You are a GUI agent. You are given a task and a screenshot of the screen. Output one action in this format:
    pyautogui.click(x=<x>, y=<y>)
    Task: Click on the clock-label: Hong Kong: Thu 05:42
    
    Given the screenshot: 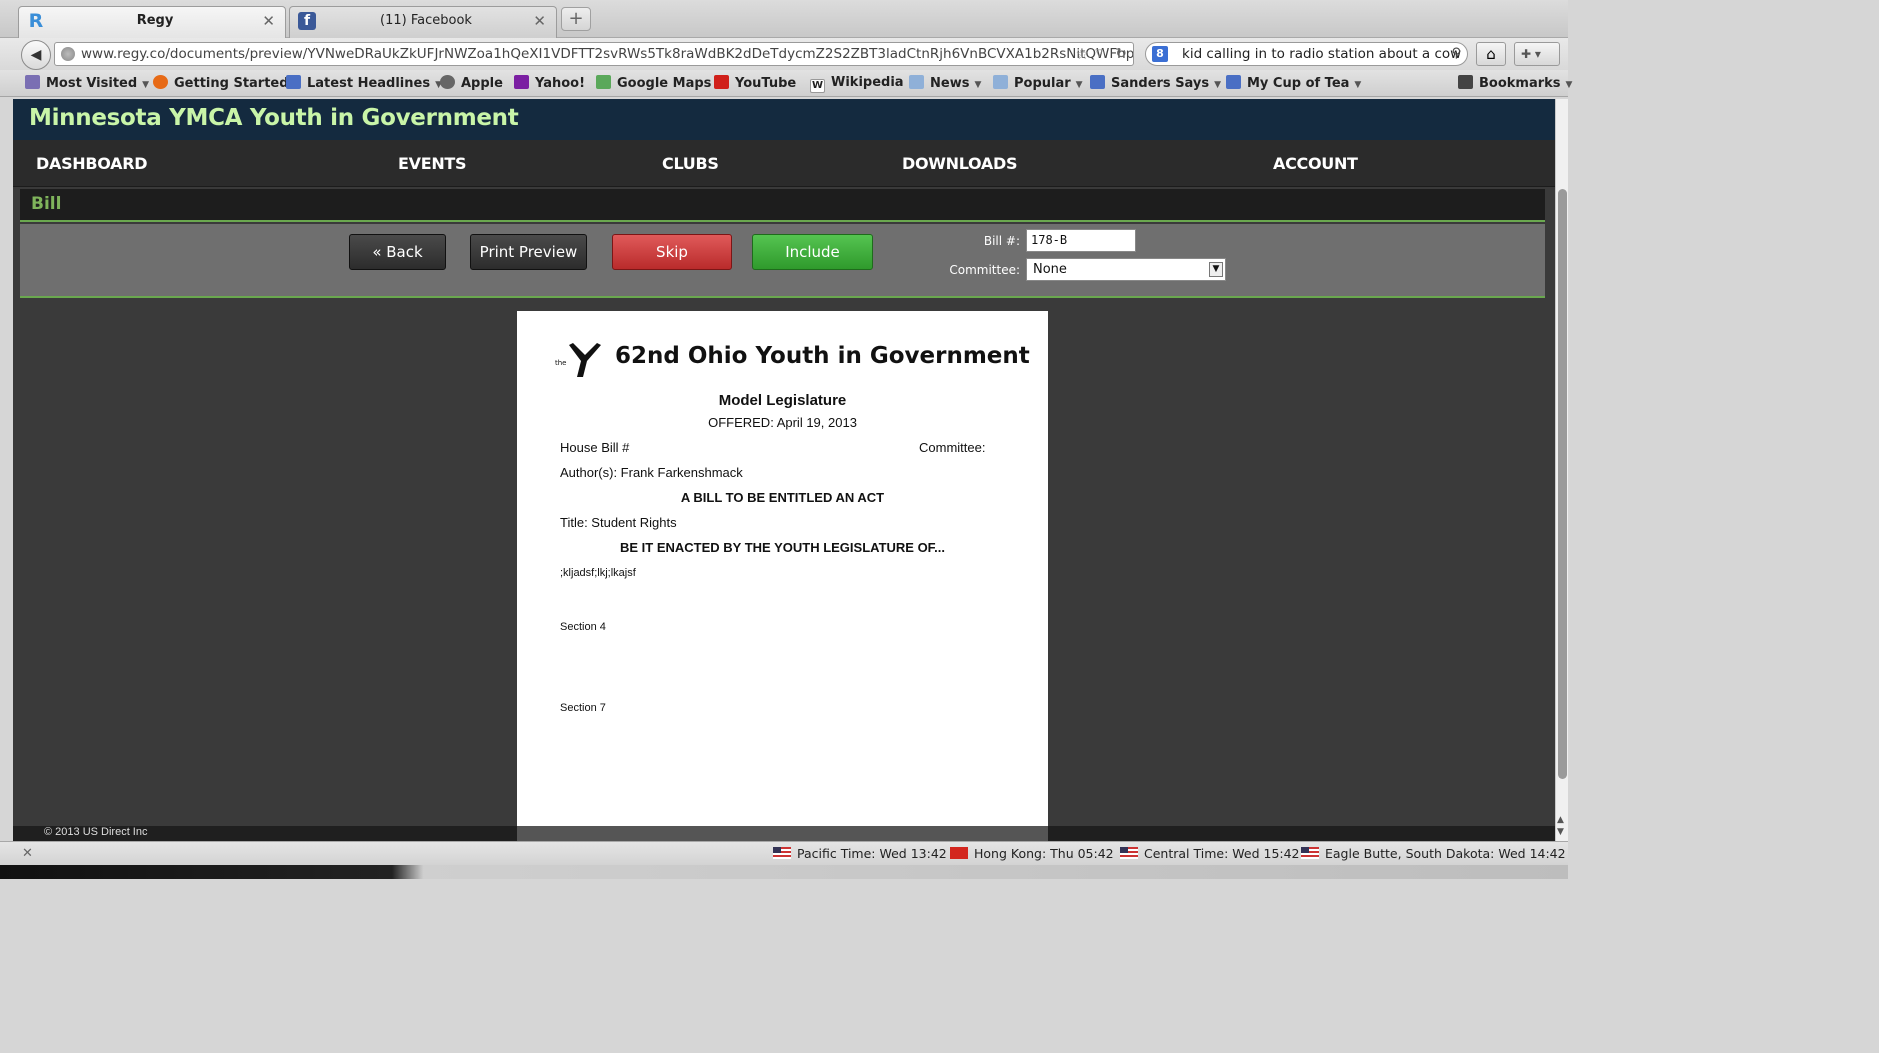 What is the action you would take?
    pyautogui.click(x=1044, y=853)
    